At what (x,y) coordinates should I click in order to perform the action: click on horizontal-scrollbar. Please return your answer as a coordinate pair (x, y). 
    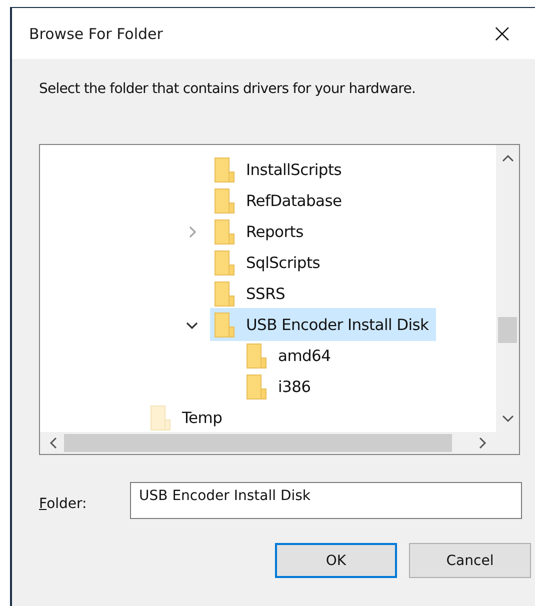
    Looking at the image, I should click on (268, 443).